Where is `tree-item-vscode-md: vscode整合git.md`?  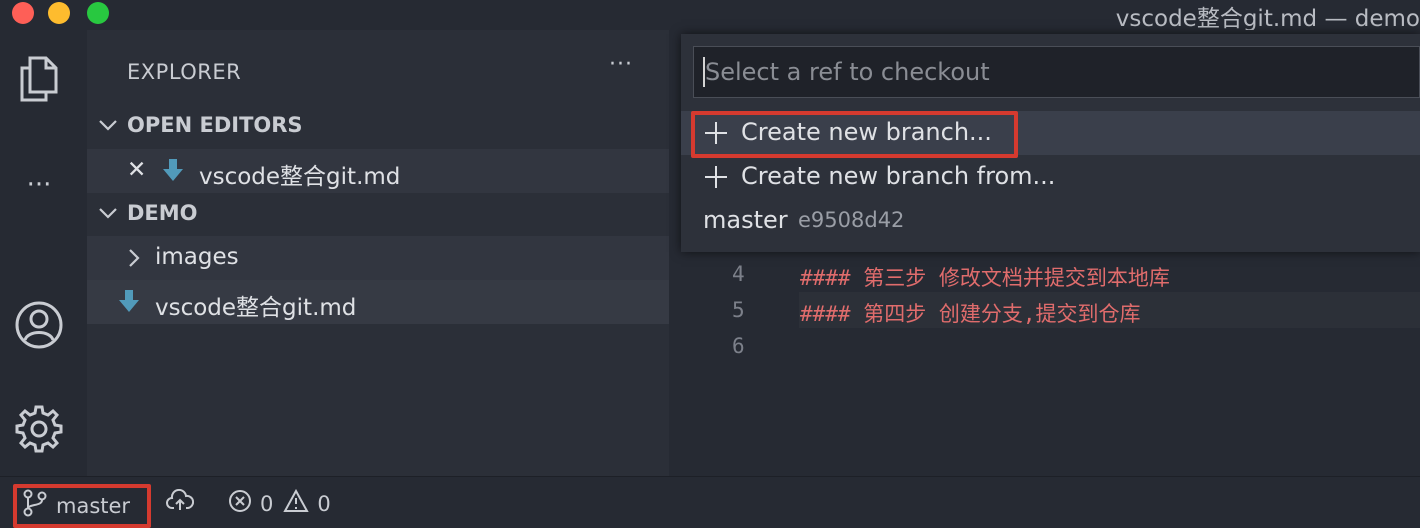
tree-item-vscode-md: vscode整合git.md is located at coordinates (378, 302).